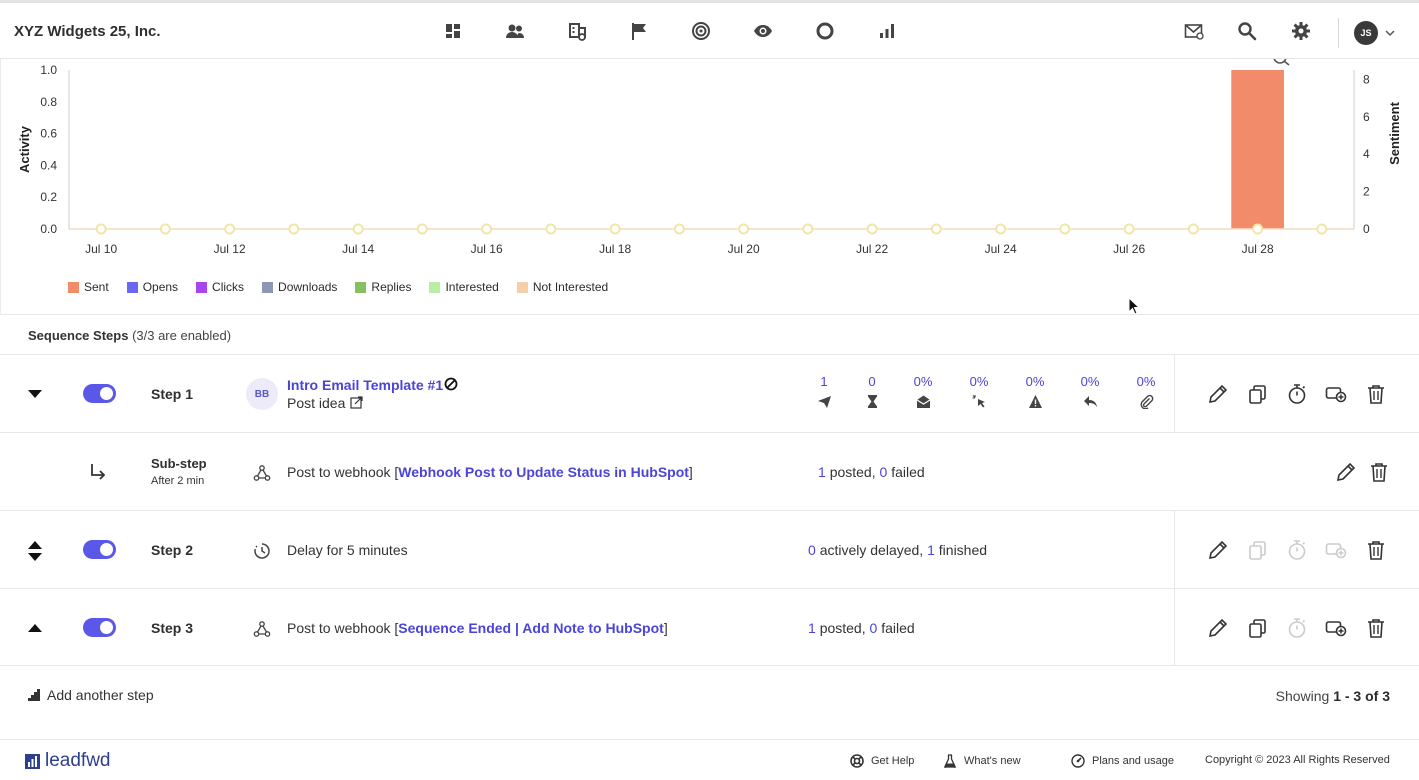  Describe the element at coordinates (639, 31) in the screenshot. I see `flag-icon` at that location.